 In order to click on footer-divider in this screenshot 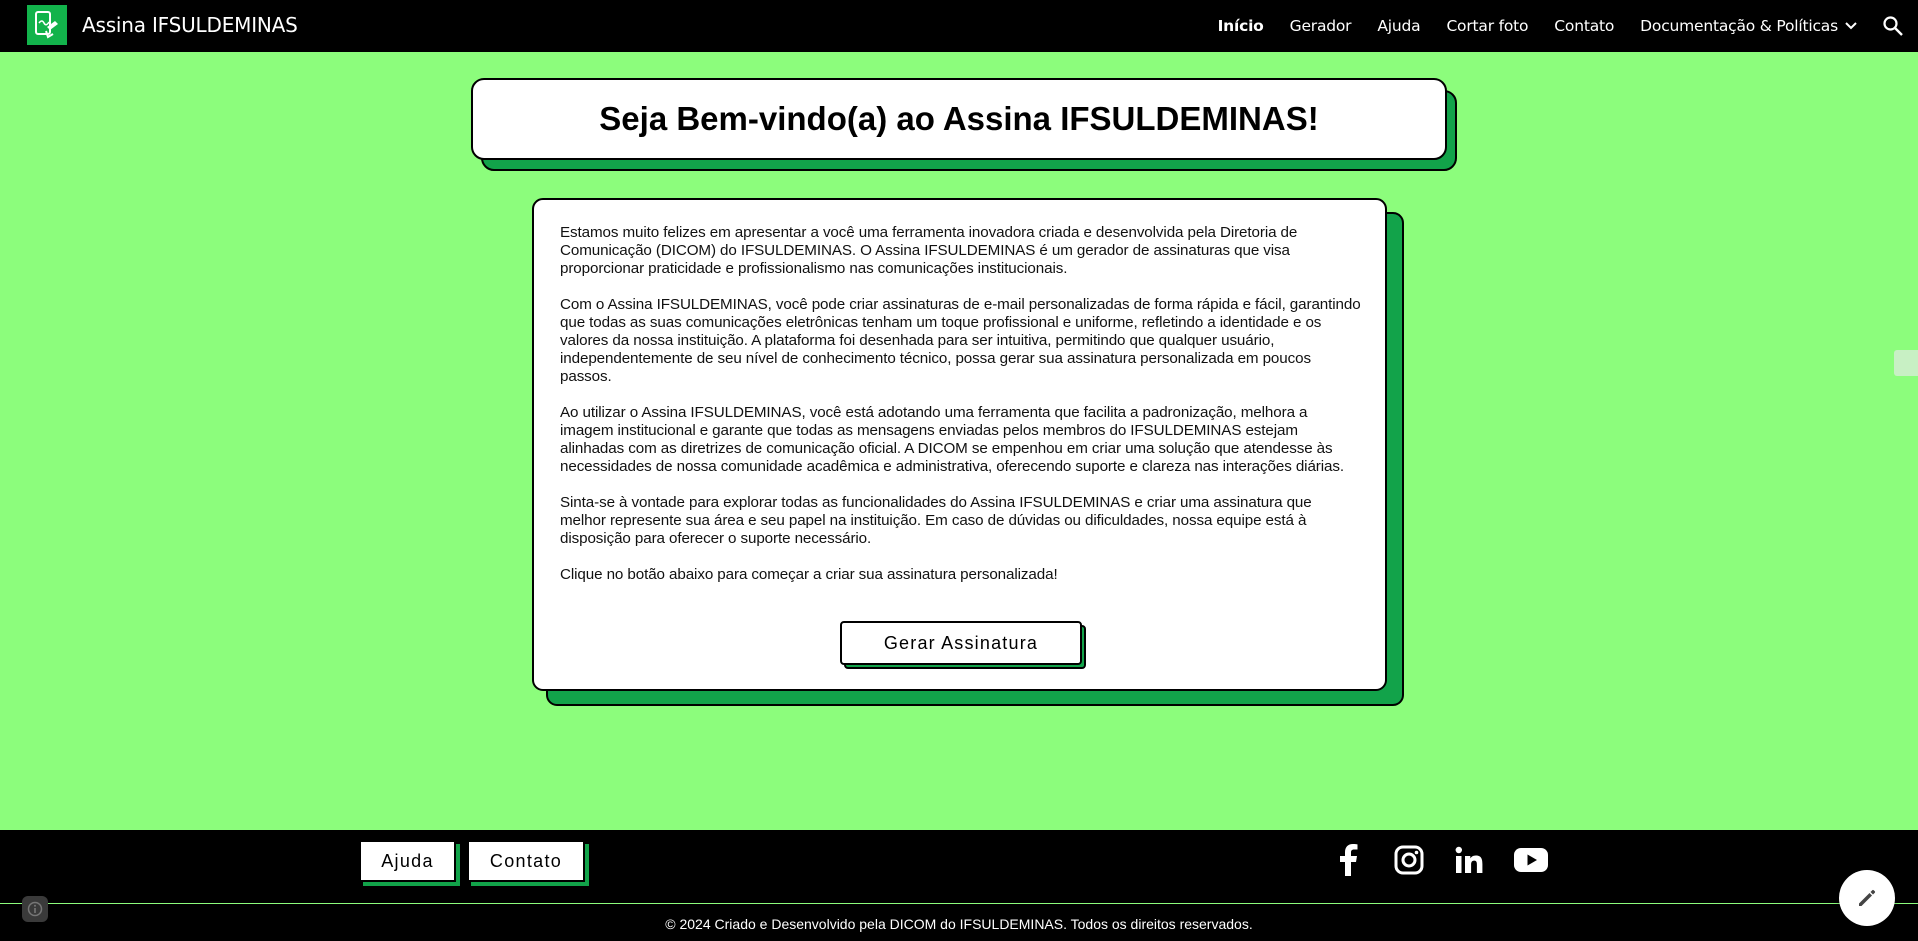, I will do `click(959, 903)`.